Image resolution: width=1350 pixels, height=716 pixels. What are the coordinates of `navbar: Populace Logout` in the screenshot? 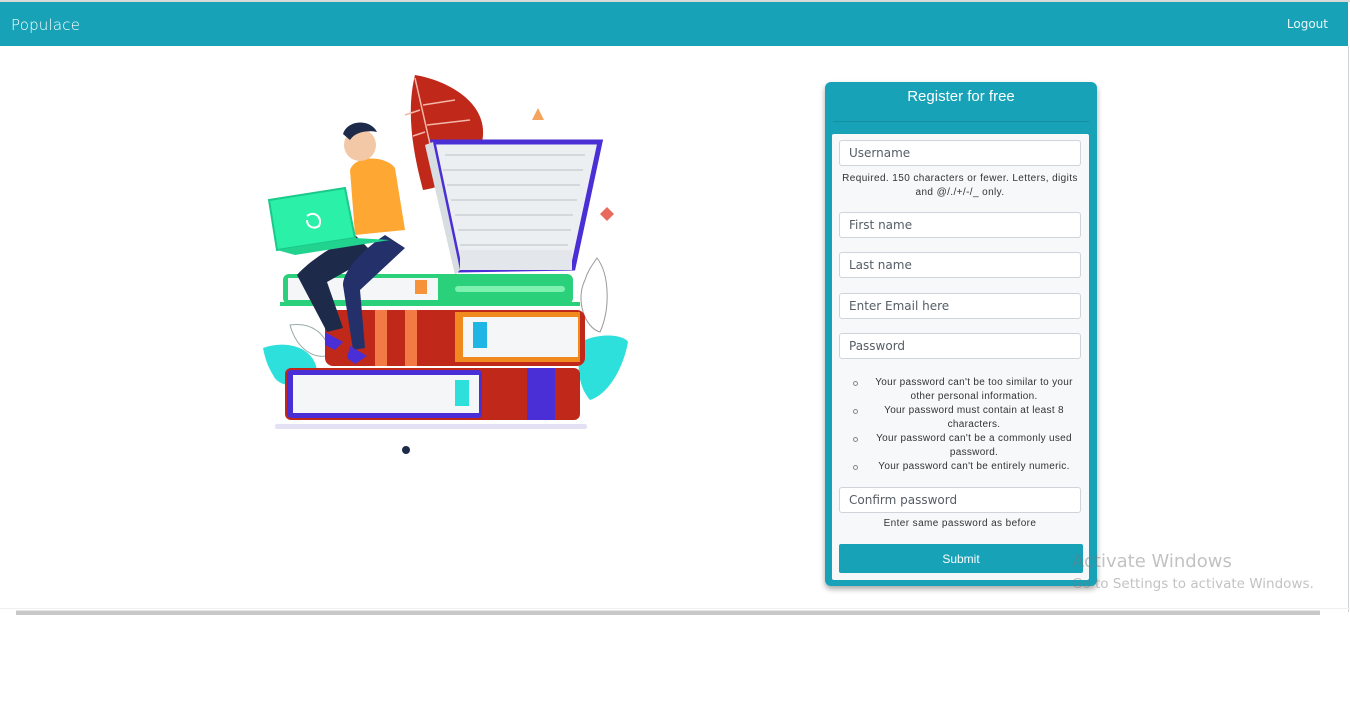 It's located at (674, 24).